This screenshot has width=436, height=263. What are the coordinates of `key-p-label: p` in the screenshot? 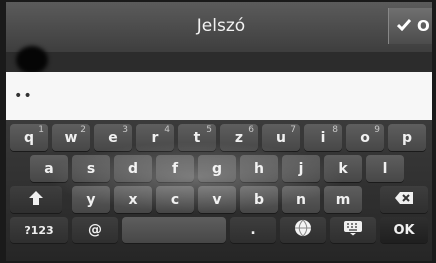 It's located at (407, 137).